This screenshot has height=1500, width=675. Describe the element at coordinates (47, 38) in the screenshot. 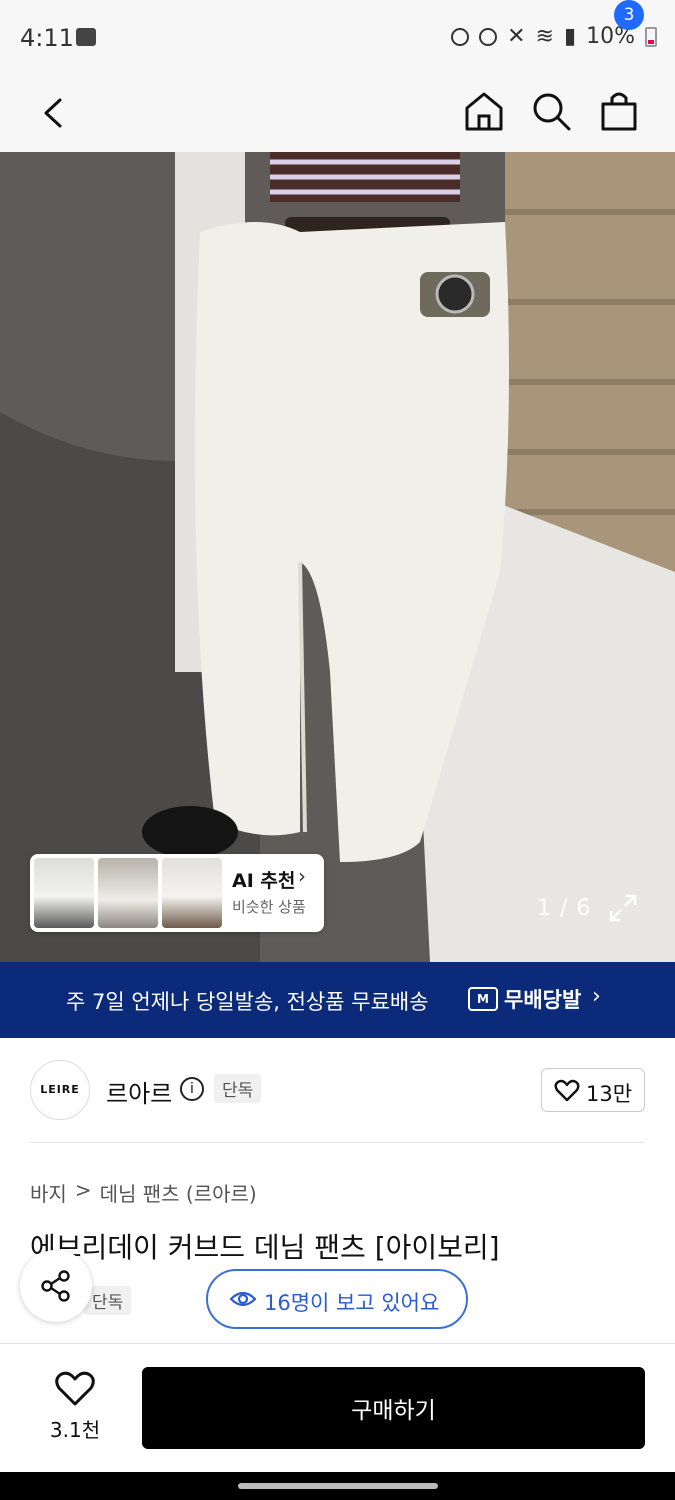

I see `status-time: 4:11` at that location.